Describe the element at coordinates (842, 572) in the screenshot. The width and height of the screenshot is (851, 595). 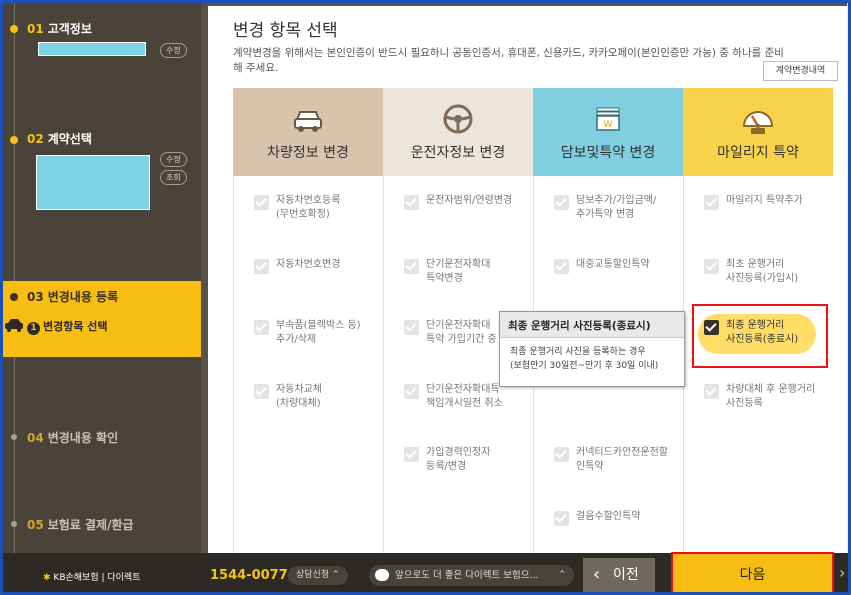
I see `chevron-right-icon: ›` at that location.